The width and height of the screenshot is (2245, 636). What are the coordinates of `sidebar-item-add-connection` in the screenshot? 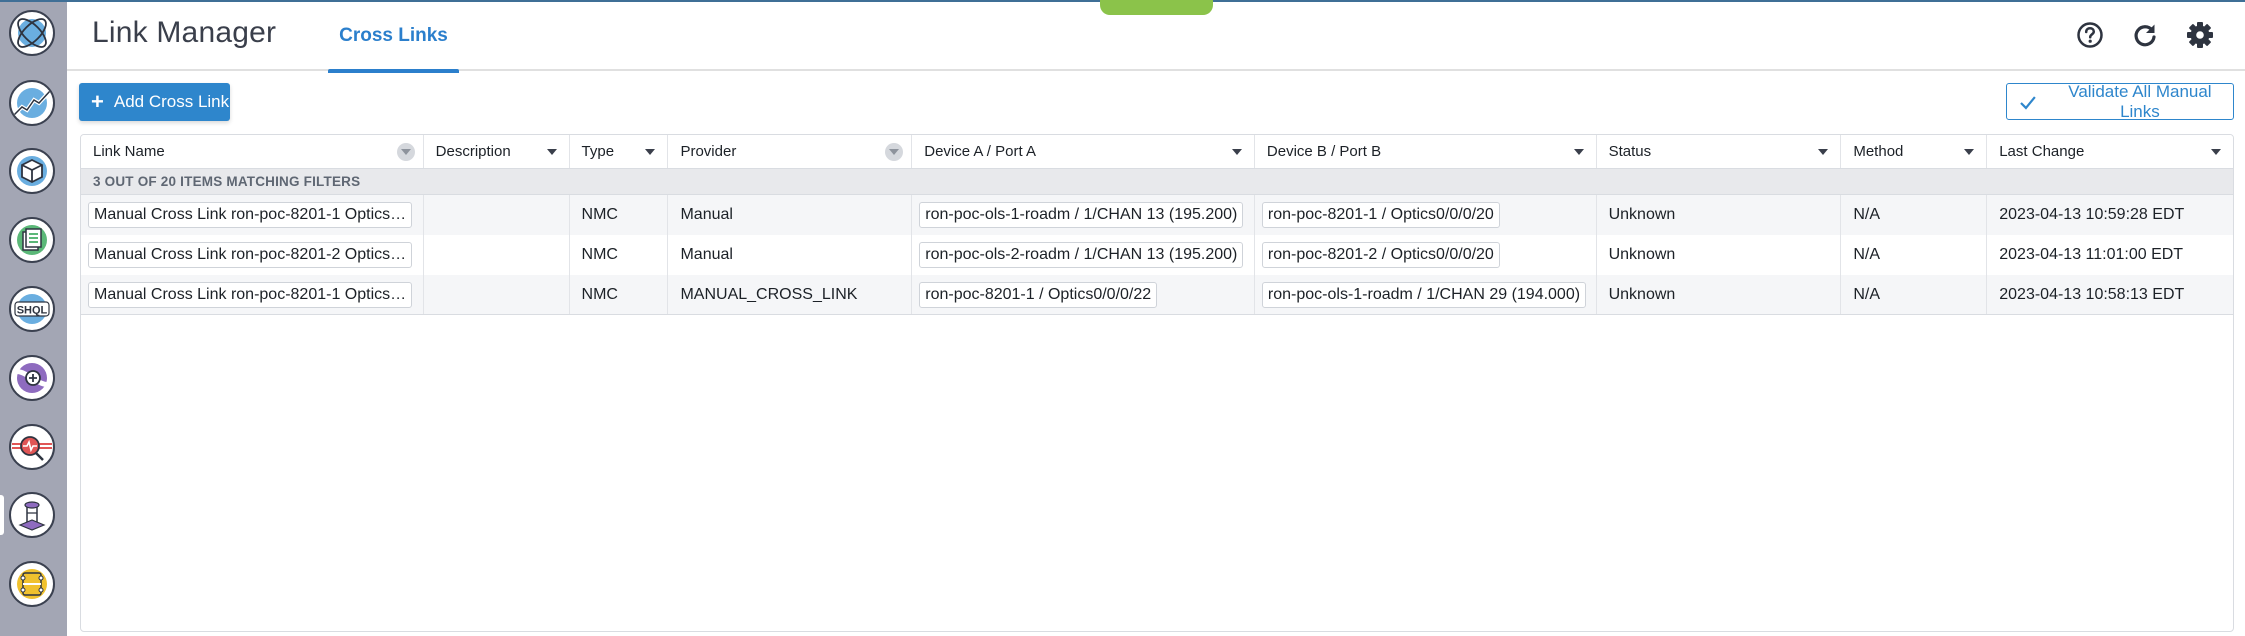 It's located at (32, 378).